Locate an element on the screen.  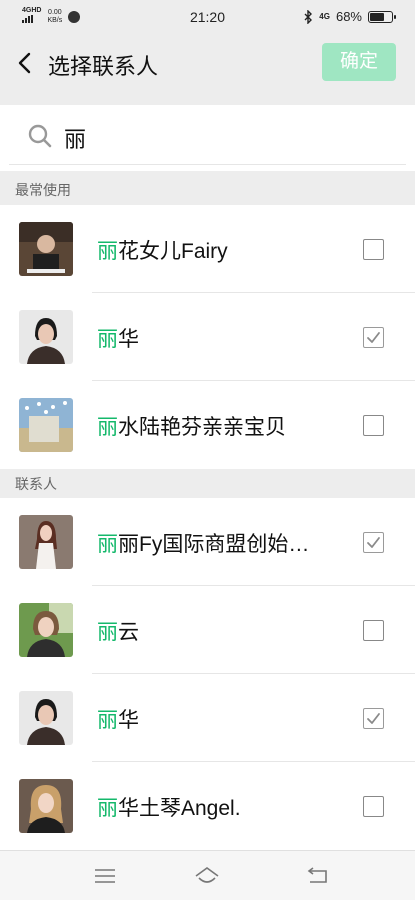
contact-name: 丽华土琴Angel. is located at coordinates (169, 807).